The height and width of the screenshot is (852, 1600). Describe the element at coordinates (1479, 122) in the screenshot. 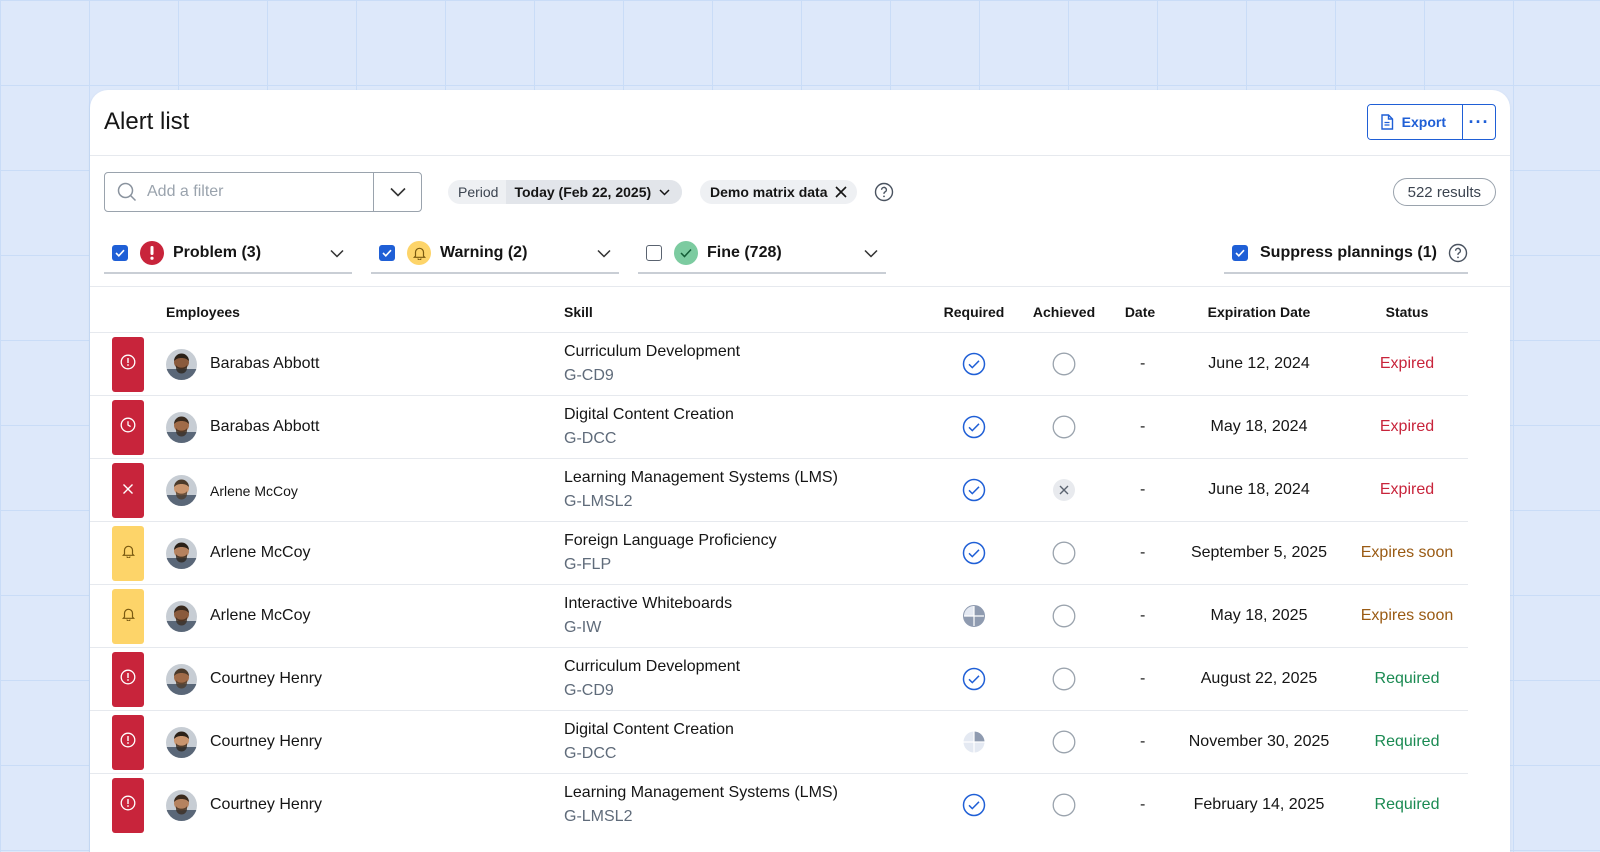

I see `more-options-button: ···` at that location.